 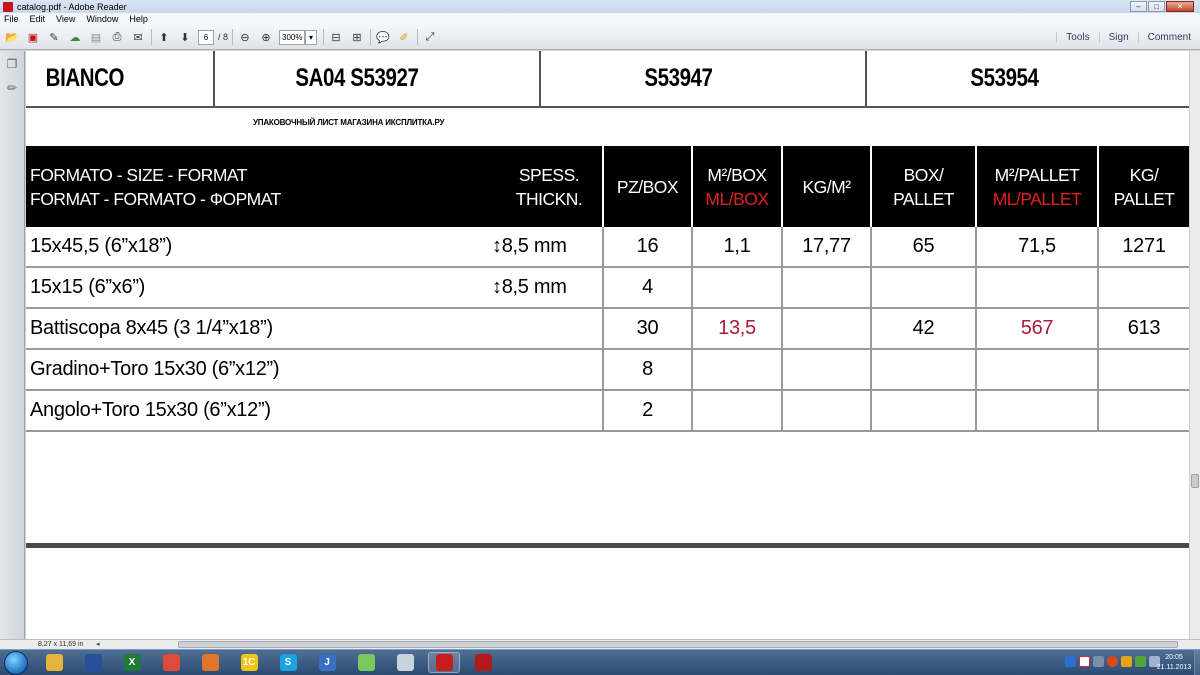 I want to click on maximize-button: □, so click(x=1156, y=6).